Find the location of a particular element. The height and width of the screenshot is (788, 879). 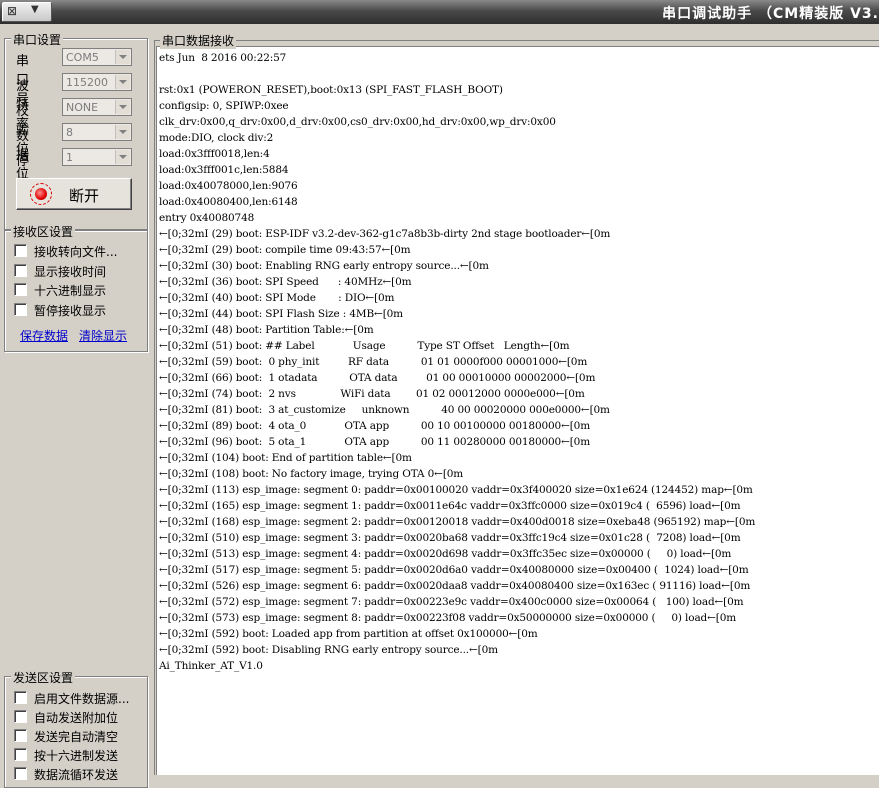

log-line: mode:DIO, clock div:2 is located at coordinates (216, 138).